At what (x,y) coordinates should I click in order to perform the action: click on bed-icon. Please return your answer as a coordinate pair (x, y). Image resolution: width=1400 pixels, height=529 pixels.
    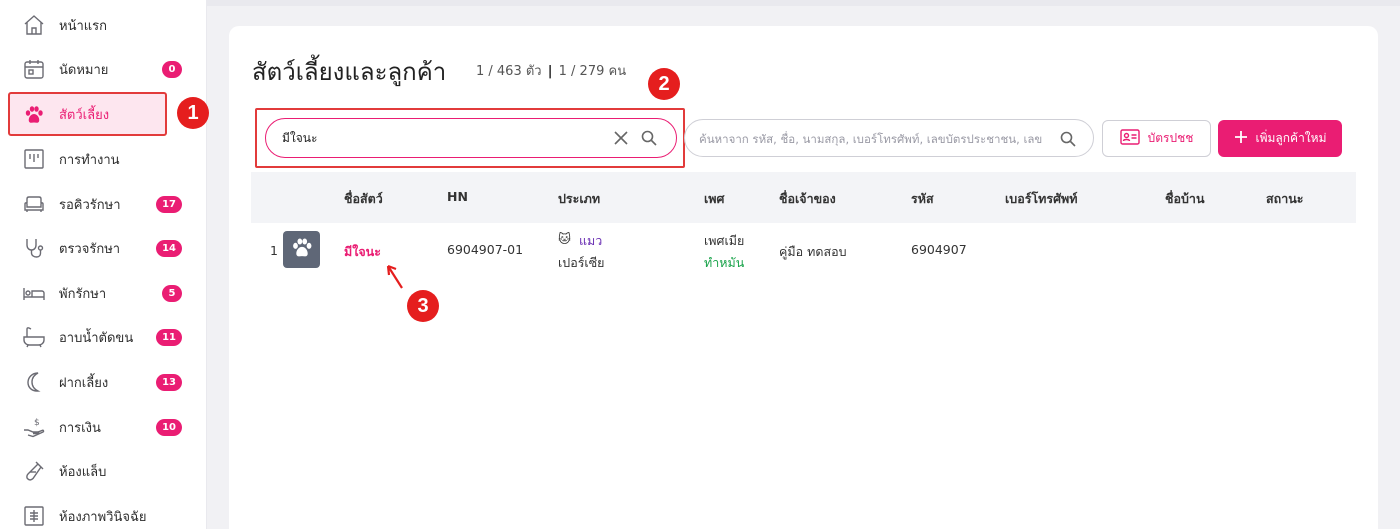
    Looking at the image, I should click on (34, 293).